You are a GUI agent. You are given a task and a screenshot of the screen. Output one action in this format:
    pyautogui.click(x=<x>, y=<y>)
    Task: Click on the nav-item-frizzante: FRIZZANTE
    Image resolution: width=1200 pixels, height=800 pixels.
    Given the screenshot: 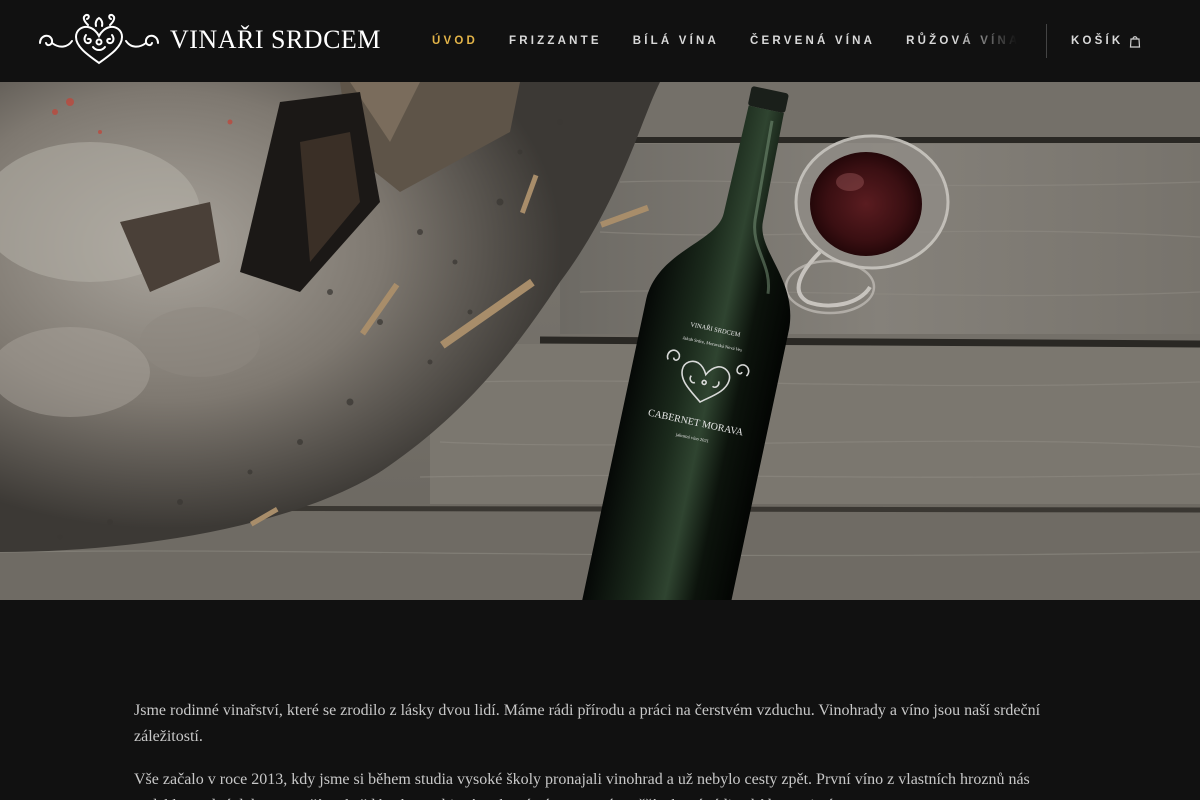 What is the action you would take?
    pyautogui.click(x=555, y=41)
    